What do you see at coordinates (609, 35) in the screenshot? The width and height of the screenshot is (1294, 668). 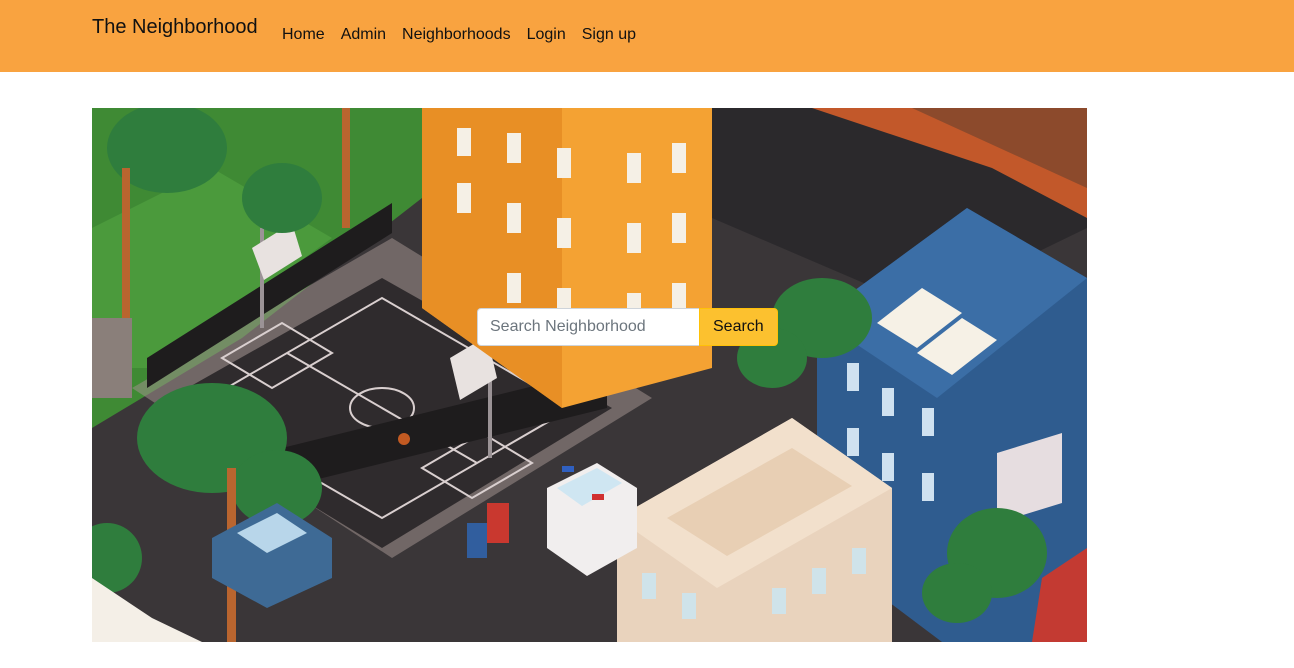 I see `nav-link-signup: Sign up` at bounding box center [609, 35].